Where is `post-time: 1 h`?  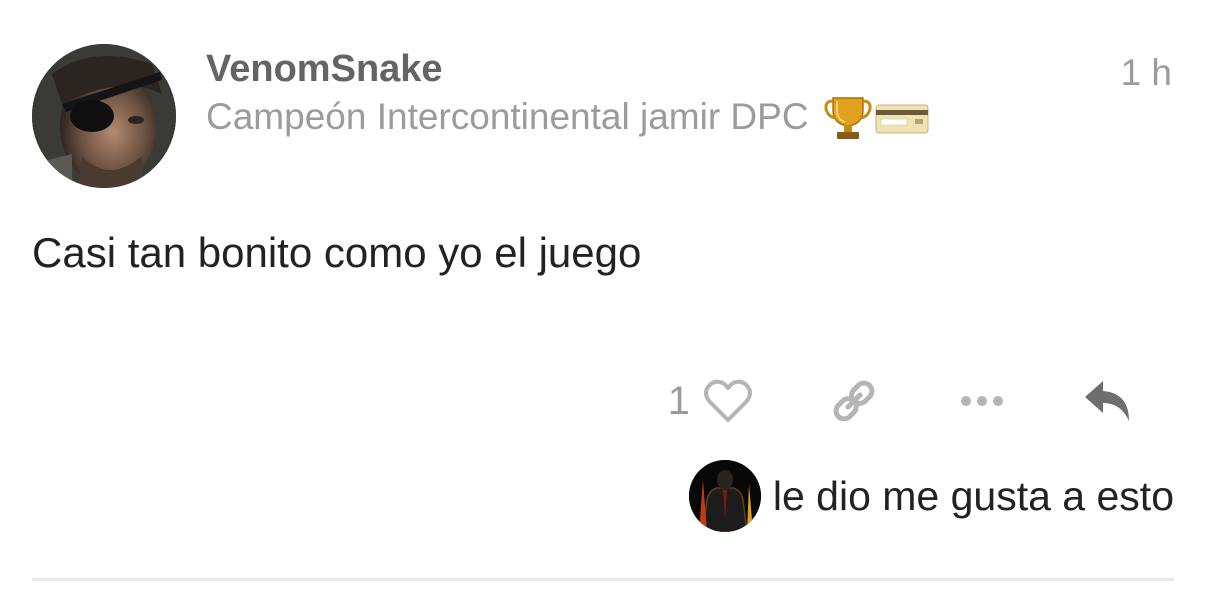
post-time: 1 h is located at coordinates (1146, 73).